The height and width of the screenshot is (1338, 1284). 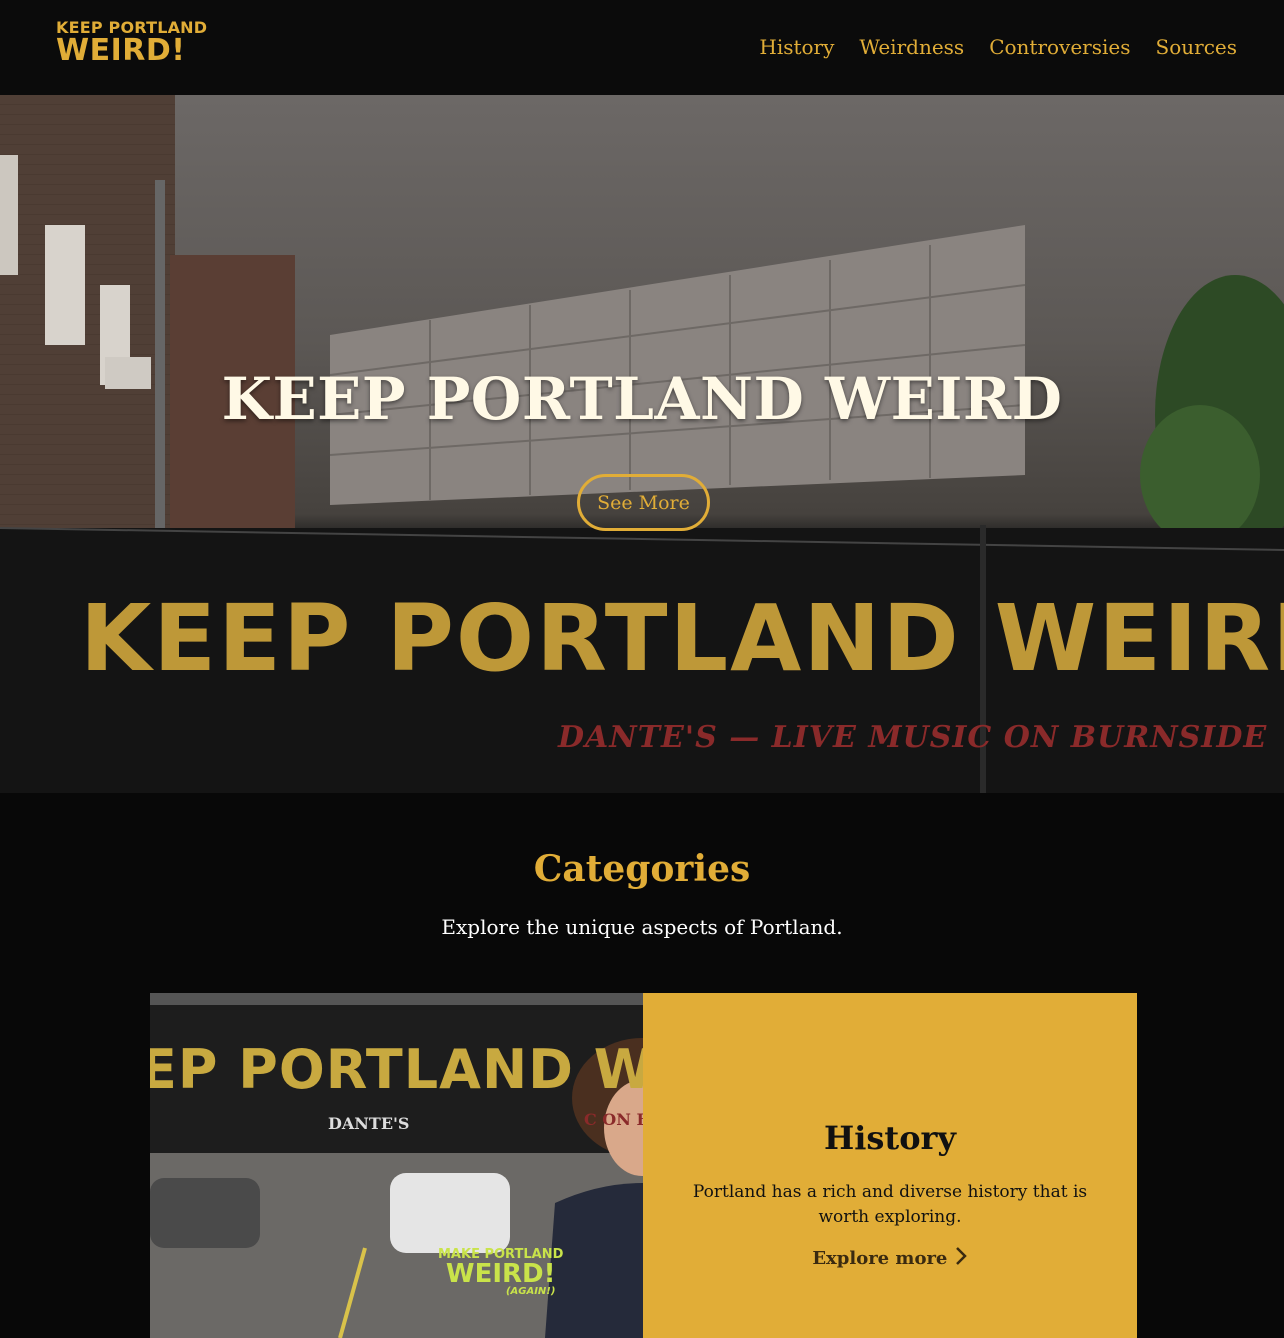 What do you see at coordinates (796, 47) in the screenshot?
I see `nav-history: History` at bounding box center [796, 47].